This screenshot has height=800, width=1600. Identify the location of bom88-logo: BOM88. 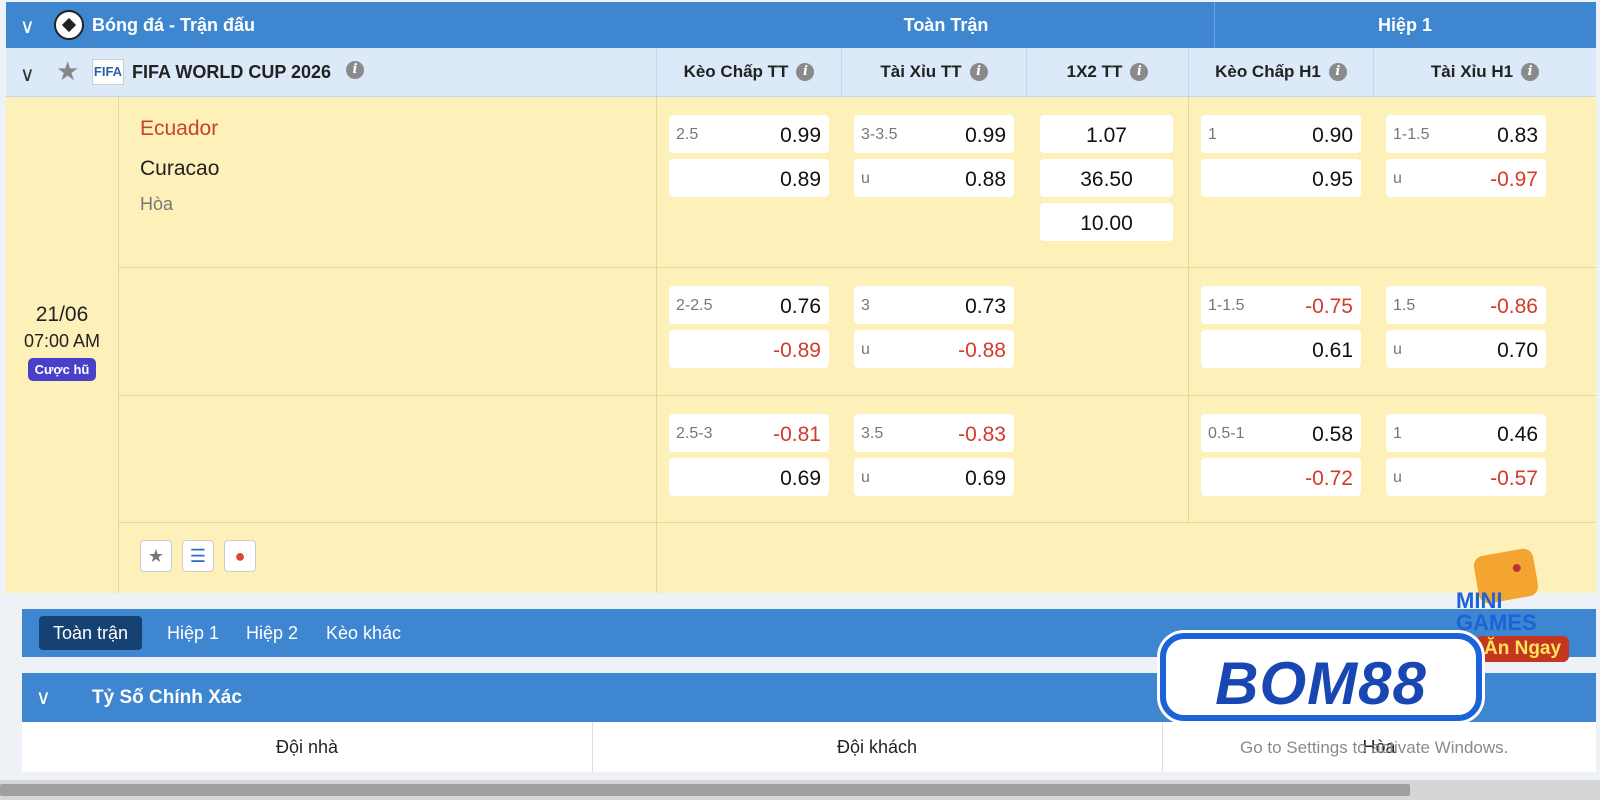
(1321, 677).